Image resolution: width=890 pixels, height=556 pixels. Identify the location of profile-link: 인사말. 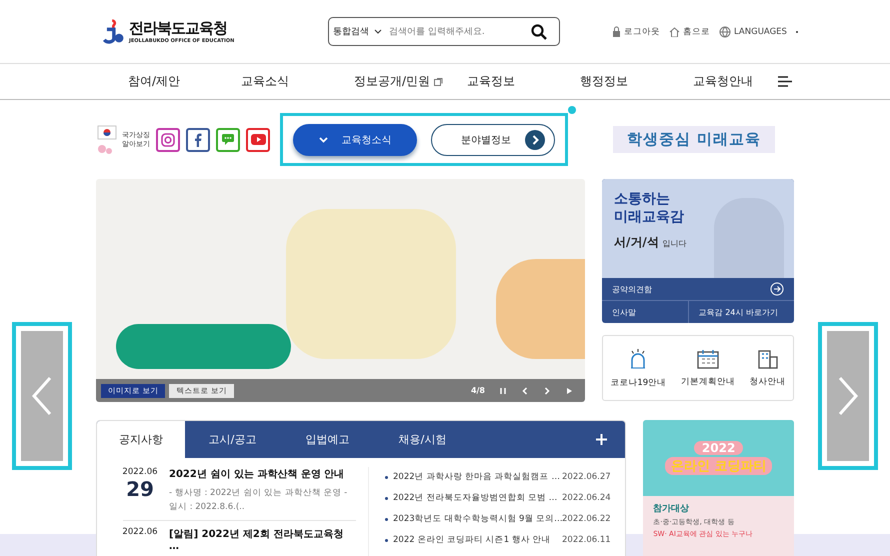
(645, 312).